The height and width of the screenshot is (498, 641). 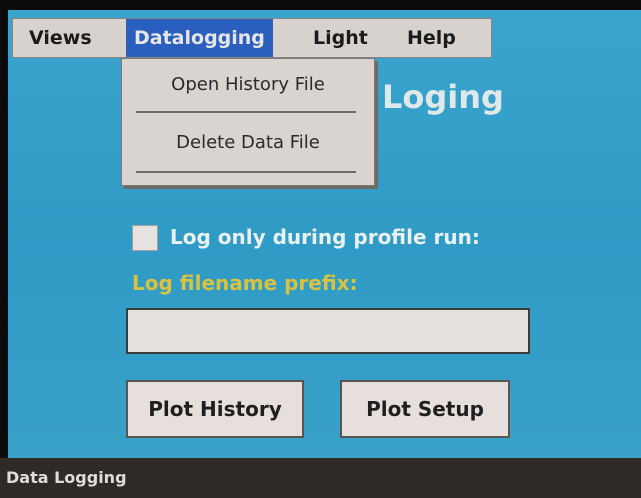 What do you see at coordinates (215, 409) in the screenshot?
I see `plot-history-button: Plot History` at bounding box center [215, 409].